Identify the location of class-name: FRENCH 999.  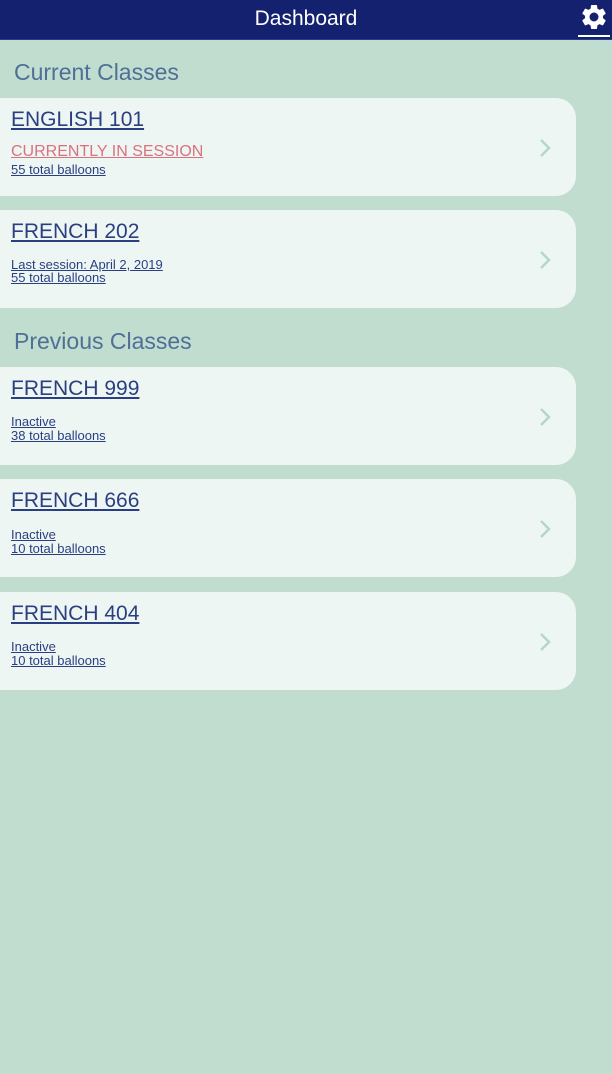
(75, 389).